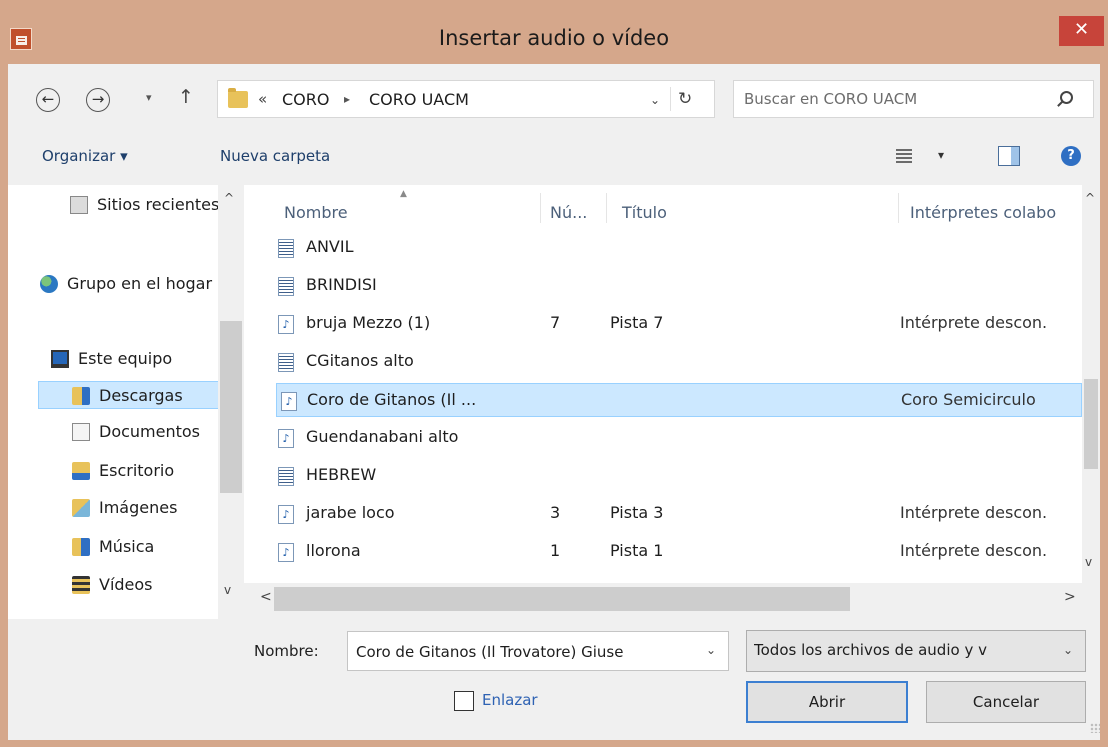  I want to click on column-header-title: Título, so click(644, 212).